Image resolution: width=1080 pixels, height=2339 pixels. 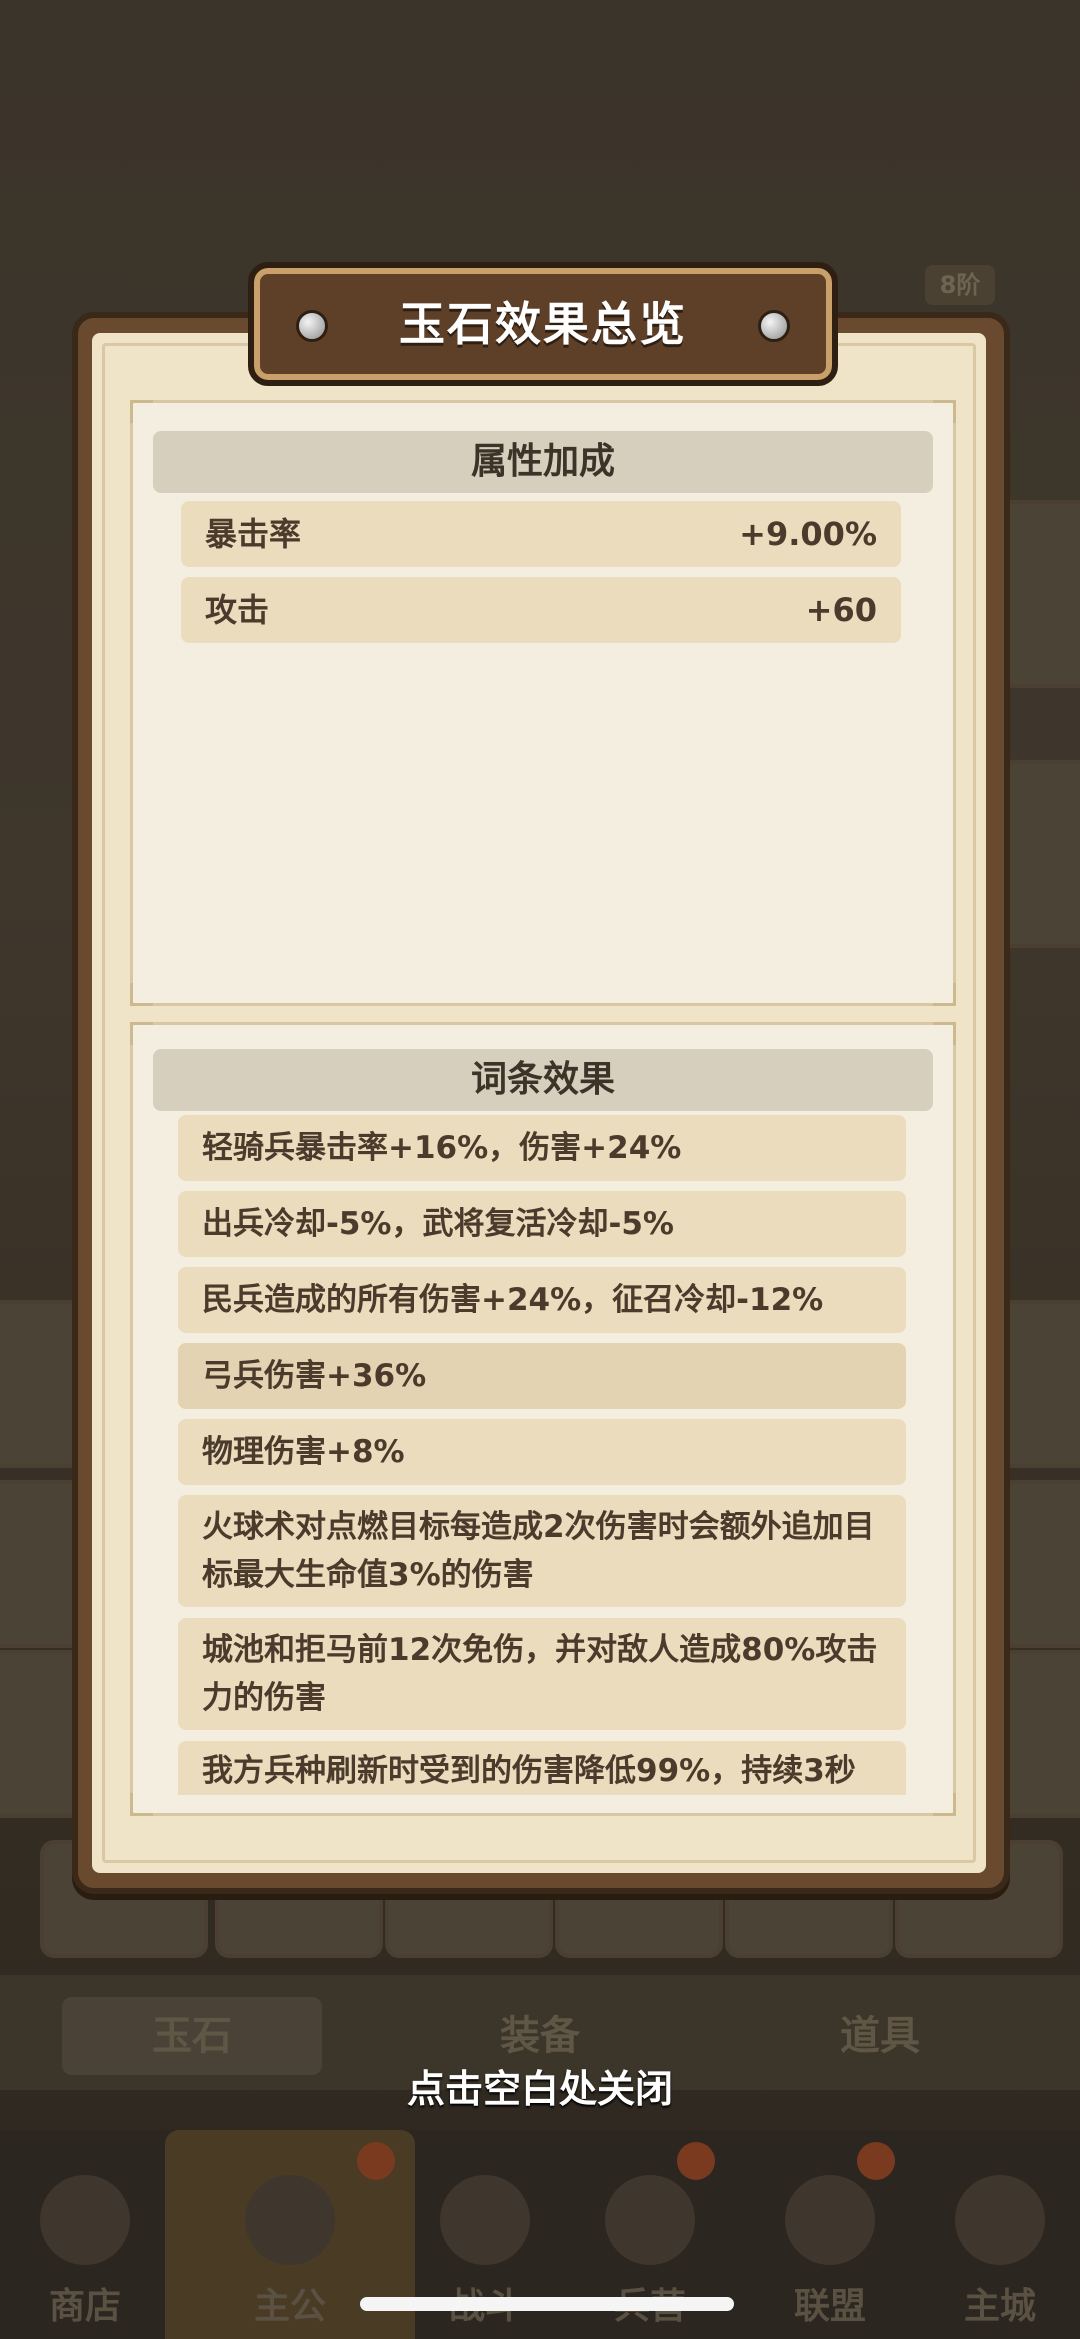 What do you see at coordinates (650, 2220) in the screenshot?
I see `bow-icon` at bounding box center [650, 2220].